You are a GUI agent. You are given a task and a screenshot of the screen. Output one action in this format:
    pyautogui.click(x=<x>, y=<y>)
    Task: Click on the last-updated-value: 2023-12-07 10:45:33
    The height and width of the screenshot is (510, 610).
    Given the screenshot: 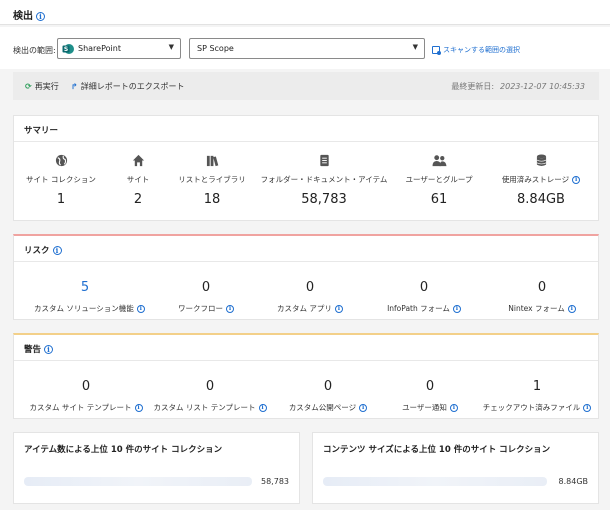 What is the action you would take?
    pyautogui.click(x=542, y=86)
    